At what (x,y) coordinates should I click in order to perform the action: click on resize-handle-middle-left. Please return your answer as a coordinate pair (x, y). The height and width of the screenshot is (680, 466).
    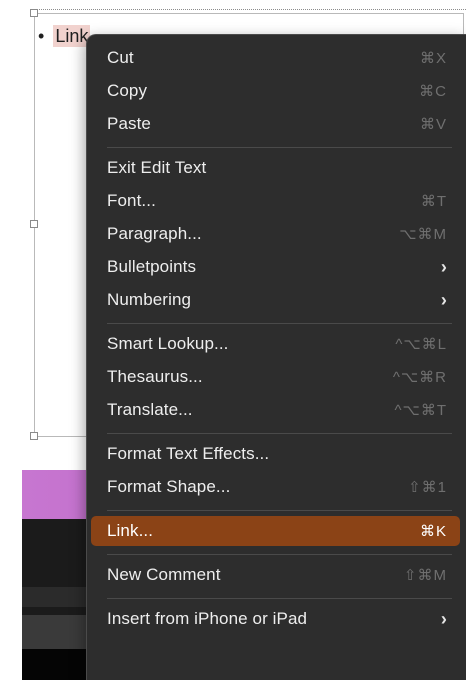
    Looking at the image, I should click on (34, 224).